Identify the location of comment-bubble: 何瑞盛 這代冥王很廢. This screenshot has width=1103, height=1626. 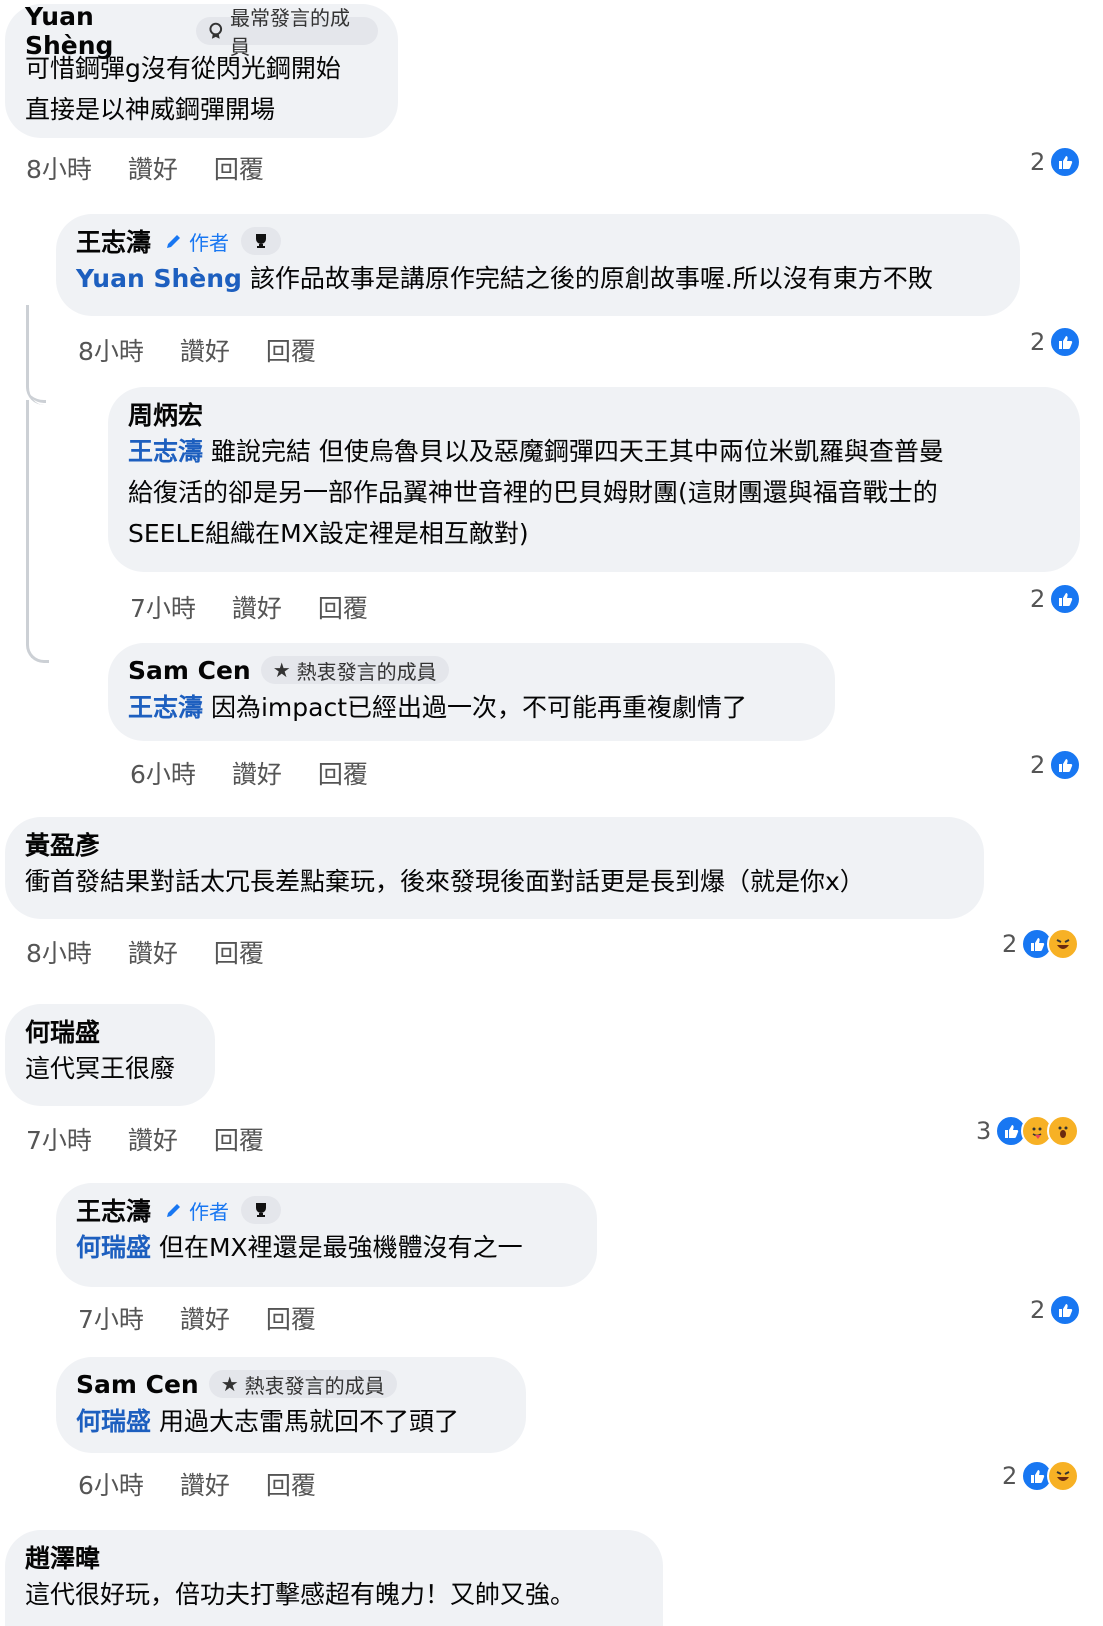
(110, 1055).